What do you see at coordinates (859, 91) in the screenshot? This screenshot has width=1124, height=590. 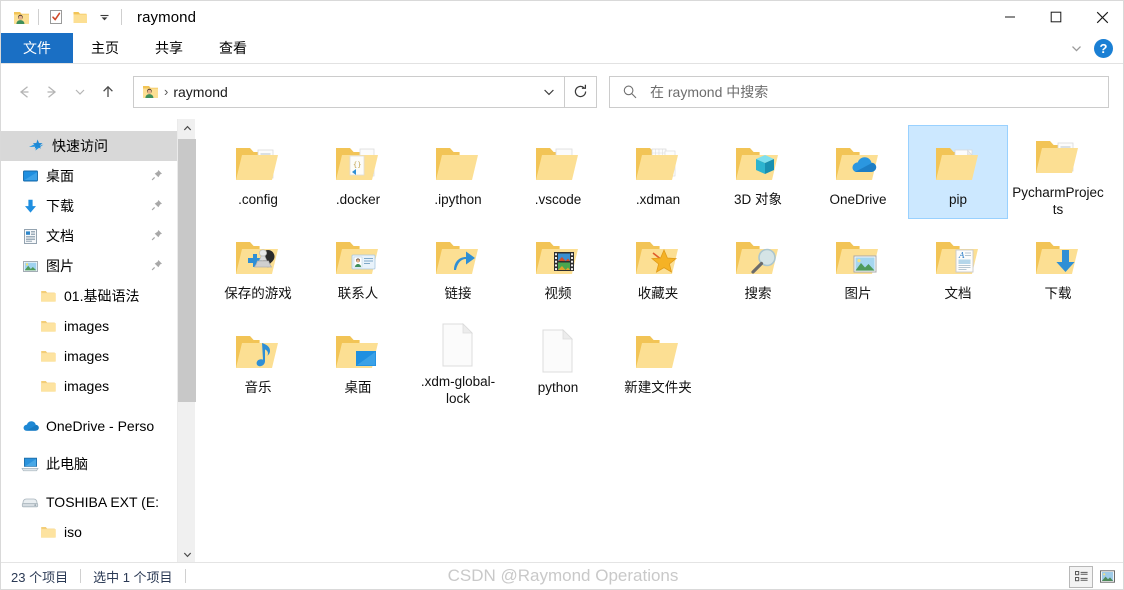 I see `search-input: 在 raymond 中搜索` at bounding box center [859, 91].